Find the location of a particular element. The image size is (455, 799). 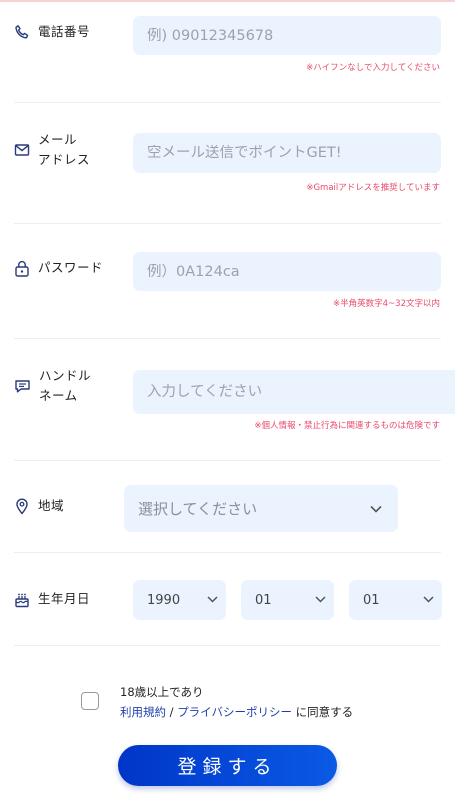

password-label: パスワード is located at coordinates (58, 268).